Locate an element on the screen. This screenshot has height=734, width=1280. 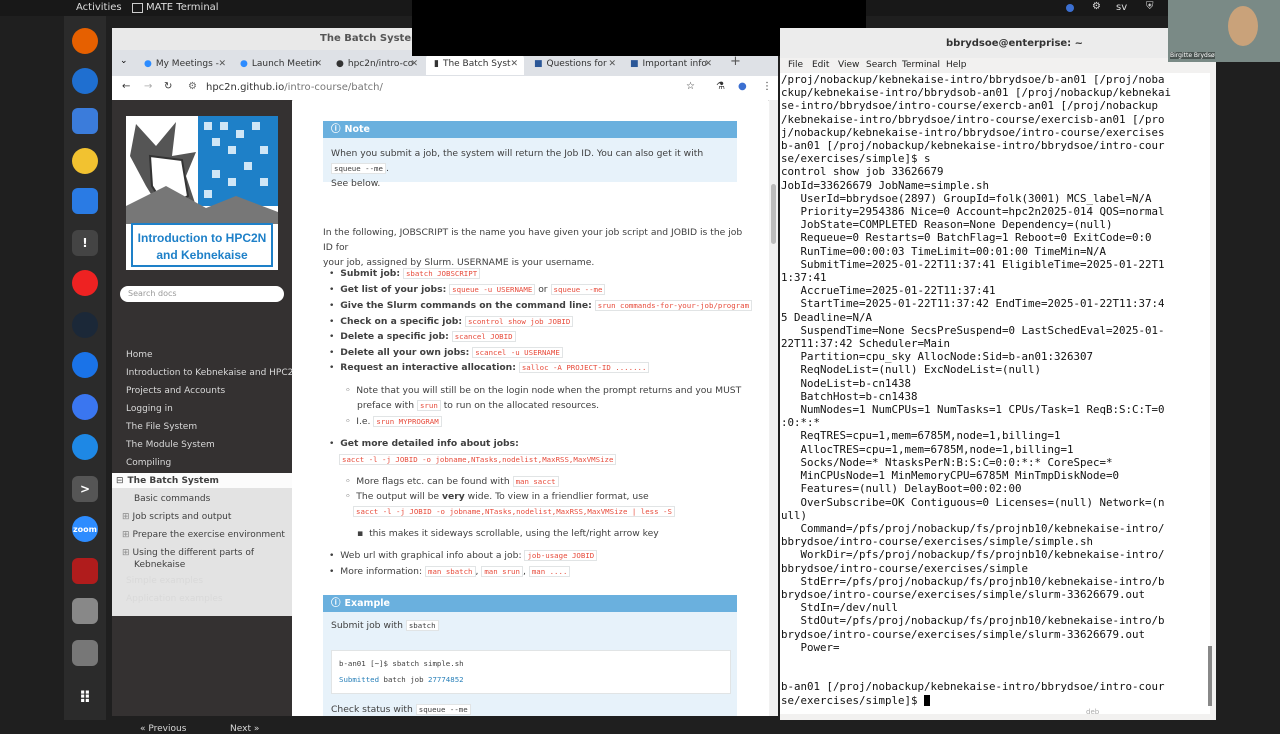
menu-view: View is located at coordinates (848, 65).